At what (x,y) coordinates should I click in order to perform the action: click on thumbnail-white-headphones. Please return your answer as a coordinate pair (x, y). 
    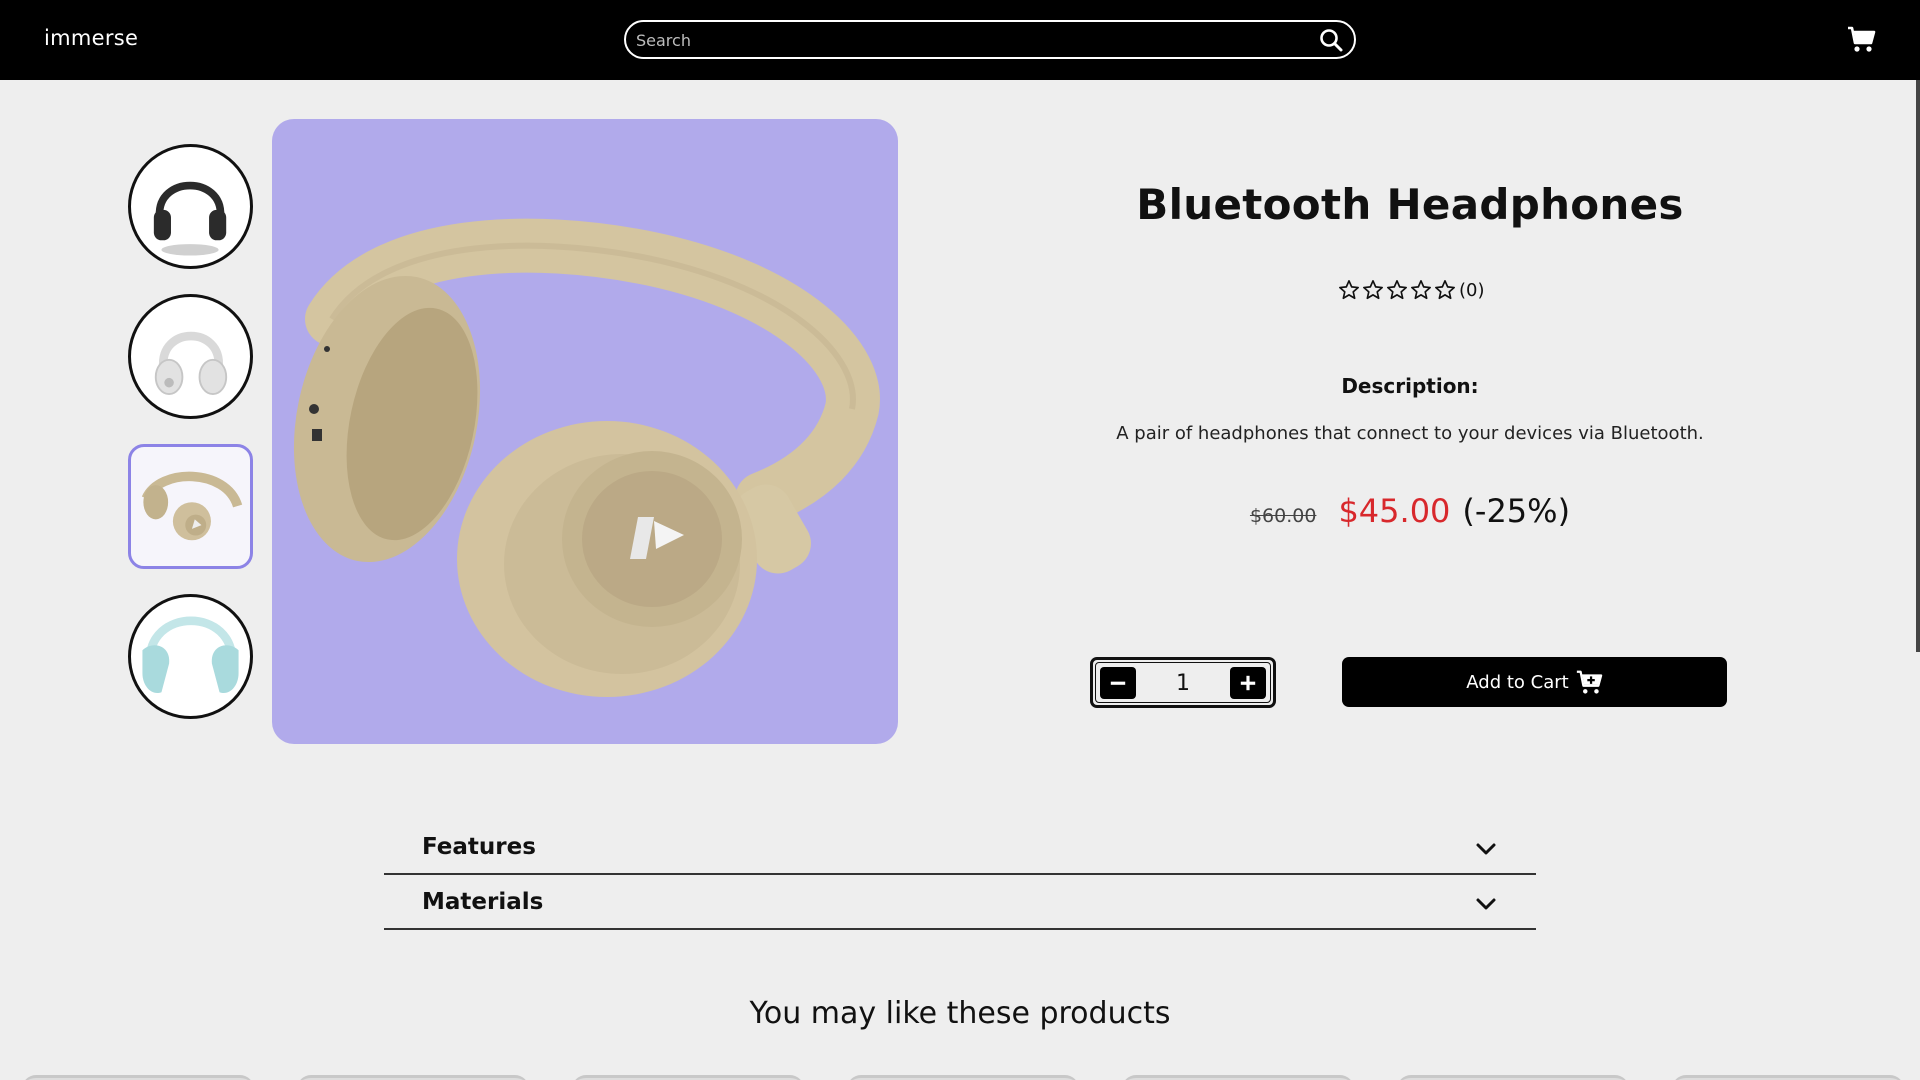
    Looking at the image, I should click on (190, 356).